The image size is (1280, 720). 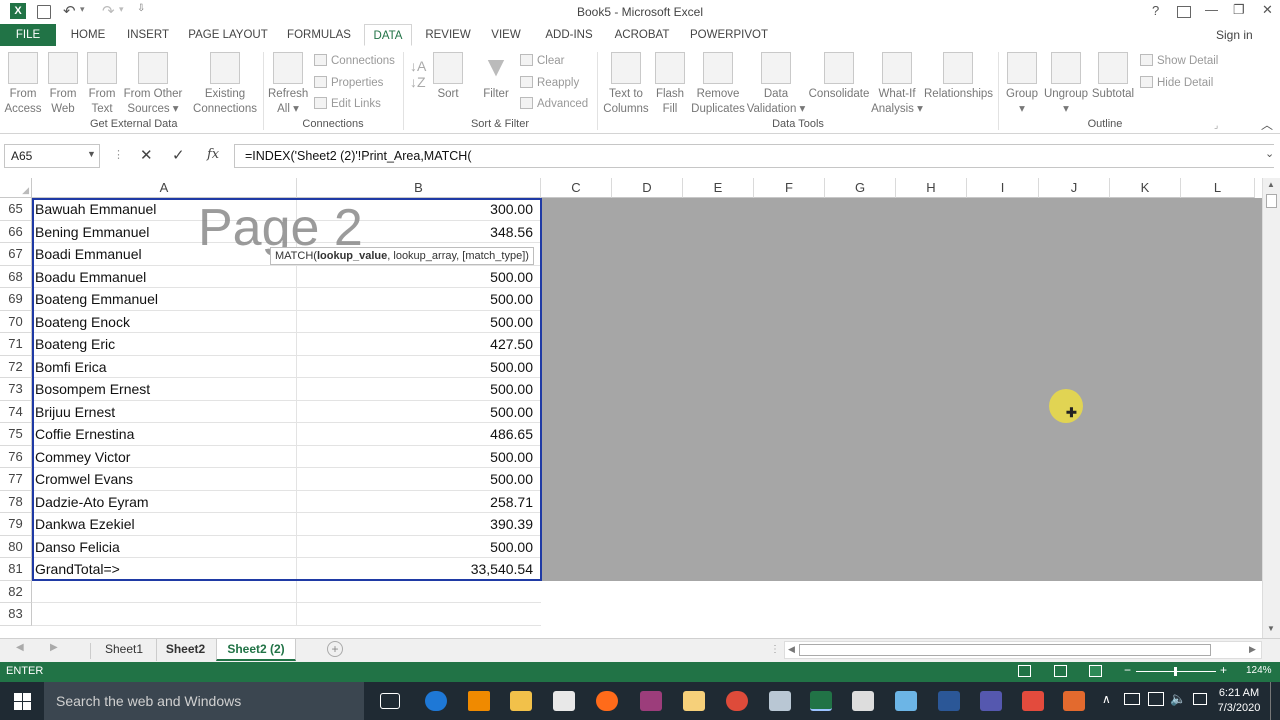 I want to click on row-header: 74, so click(x=16, y=411).